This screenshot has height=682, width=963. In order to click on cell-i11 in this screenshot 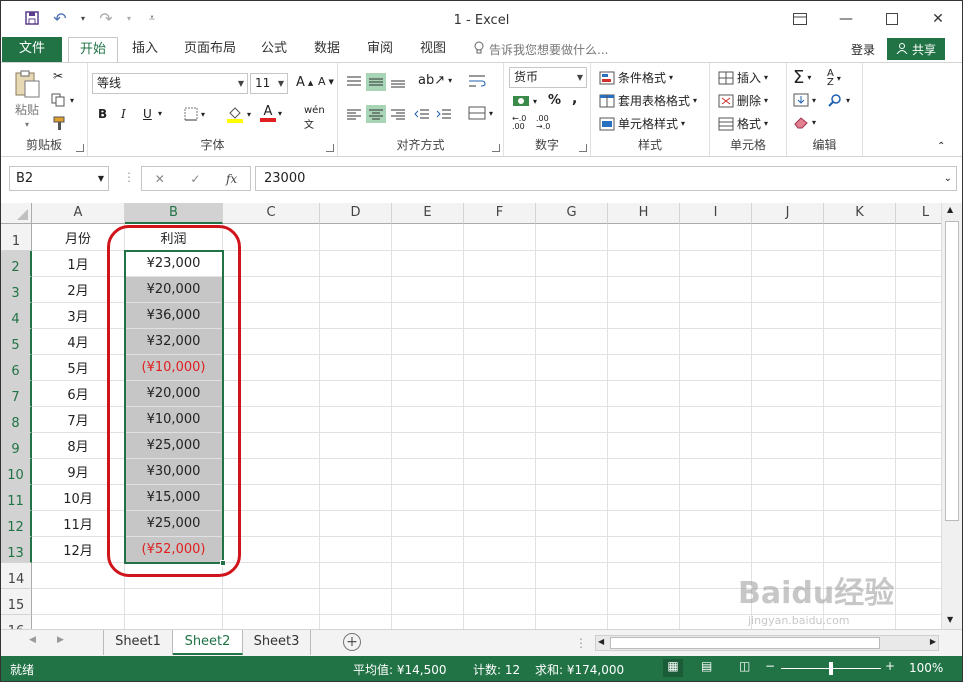, I will do `click(716, 498)`.